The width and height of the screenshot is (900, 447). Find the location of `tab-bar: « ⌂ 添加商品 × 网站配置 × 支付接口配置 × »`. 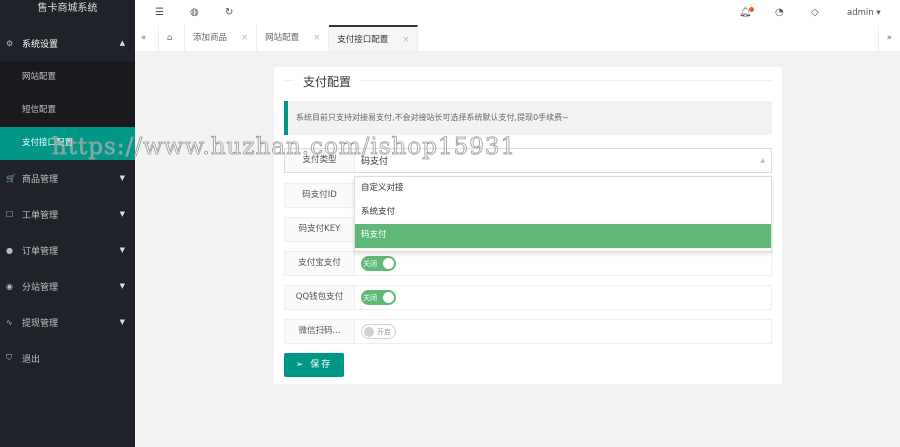

tab-bar: « ⌂ 添加商品 × 网站配置 × 支付接口配置 × » is located at coordinates (517, 38).